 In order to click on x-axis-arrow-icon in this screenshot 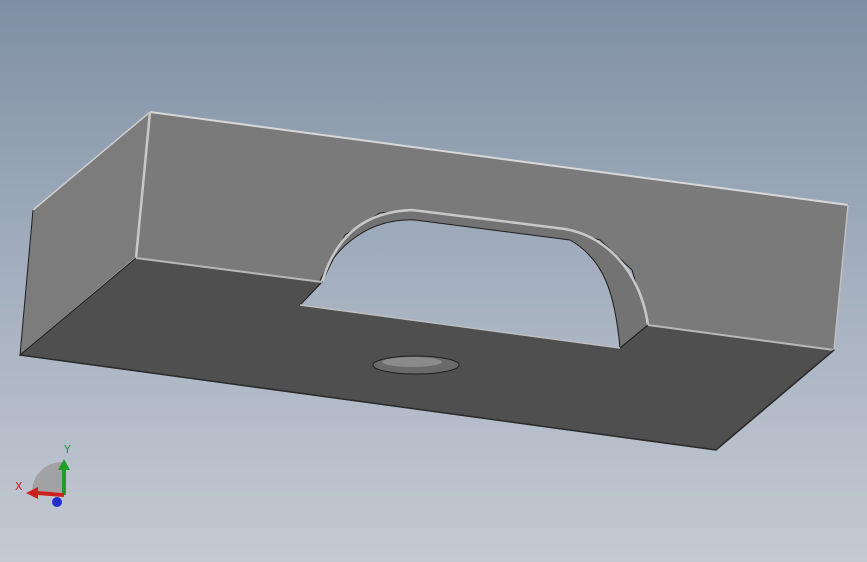, I will do `click(50, 494)`.